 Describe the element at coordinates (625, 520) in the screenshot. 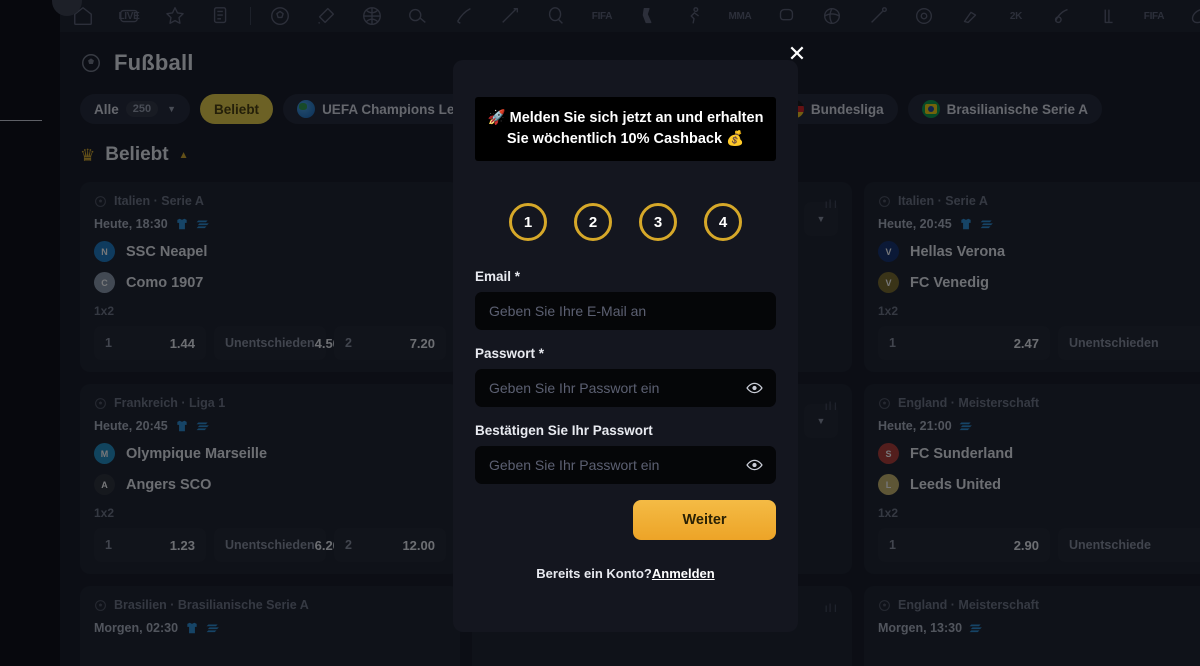

I see `submit-row: Weiter` at that location.